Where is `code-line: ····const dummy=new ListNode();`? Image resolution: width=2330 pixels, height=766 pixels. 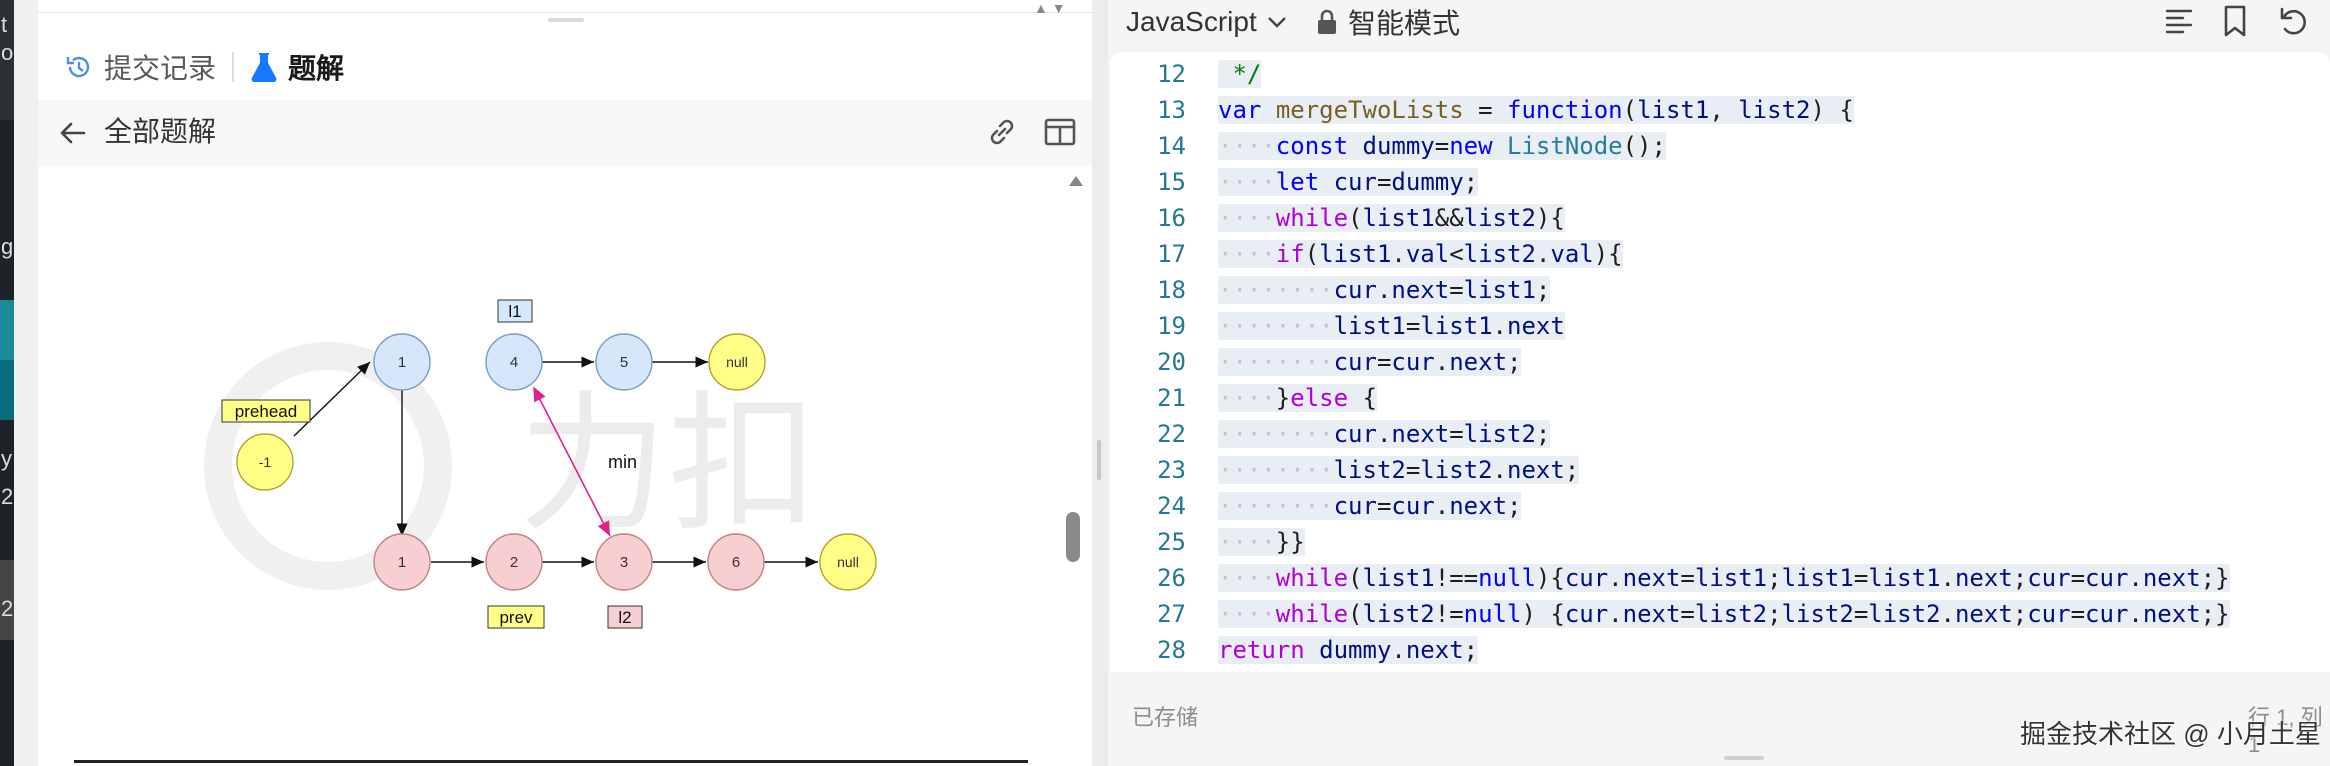
code-line: ····const dummy=new ListNode(); is located at coordinates (1442, 146).